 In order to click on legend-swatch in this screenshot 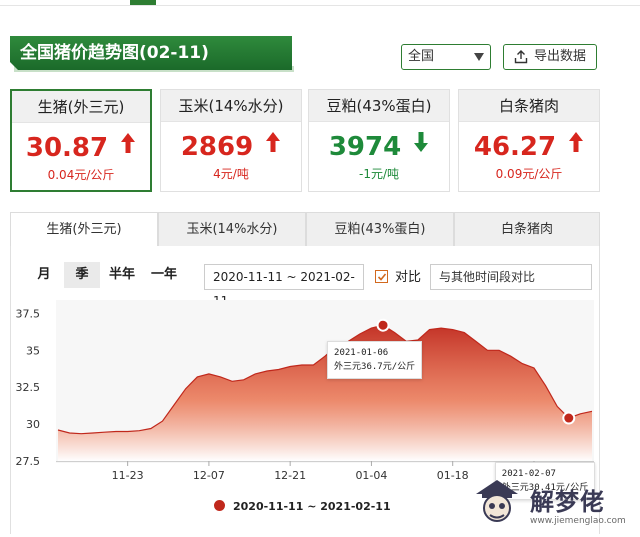, I will do `click(219, 505)`.